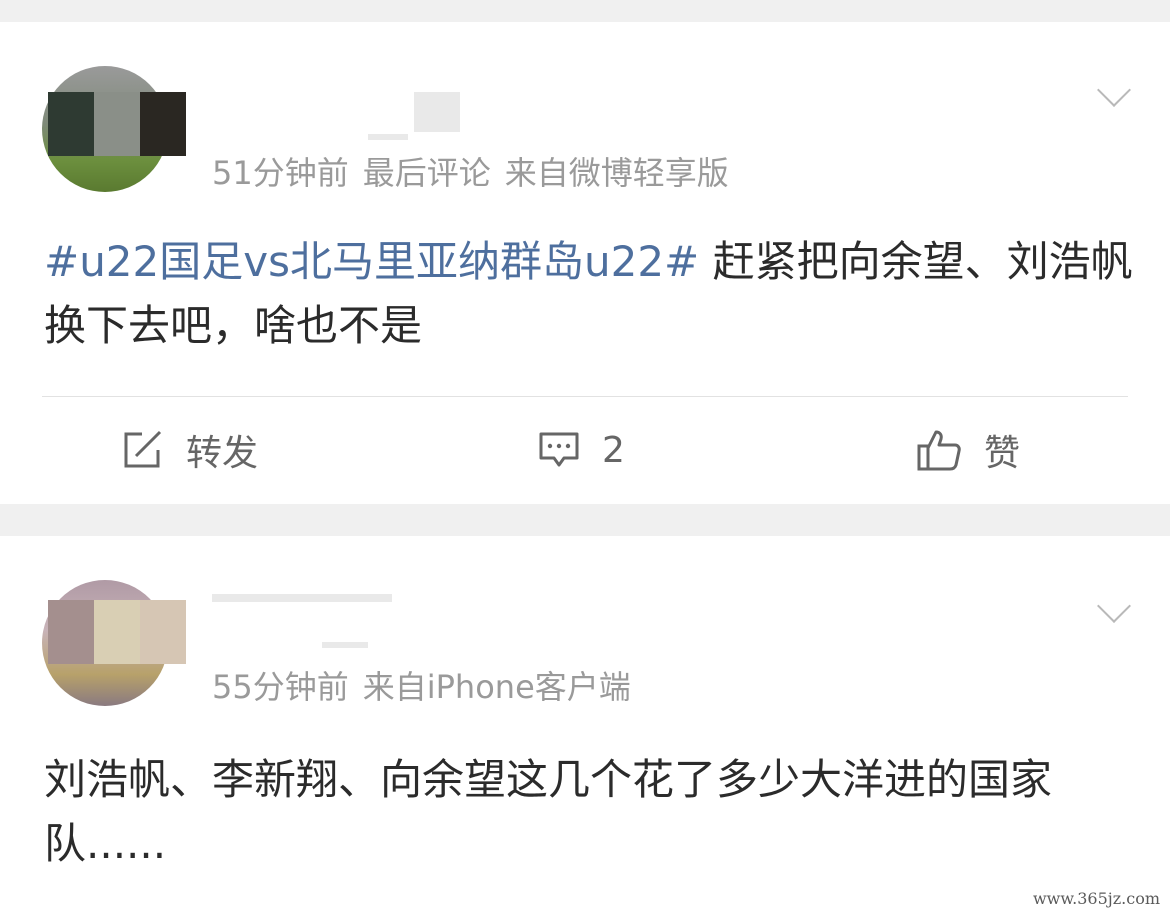 The width and height of the screenshot is (1170, 914). I want to click on post-time: 55分钟前, so click(280, 687).